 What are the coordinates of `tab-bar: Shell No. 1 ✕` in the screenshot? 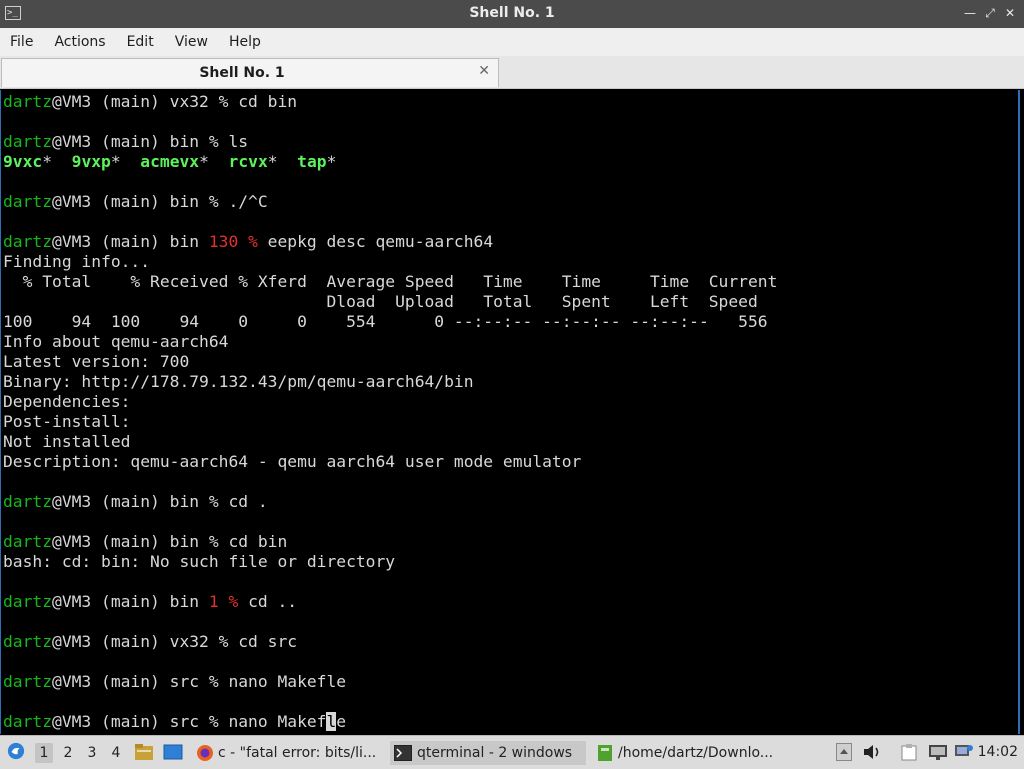 It's located at (512, 72).